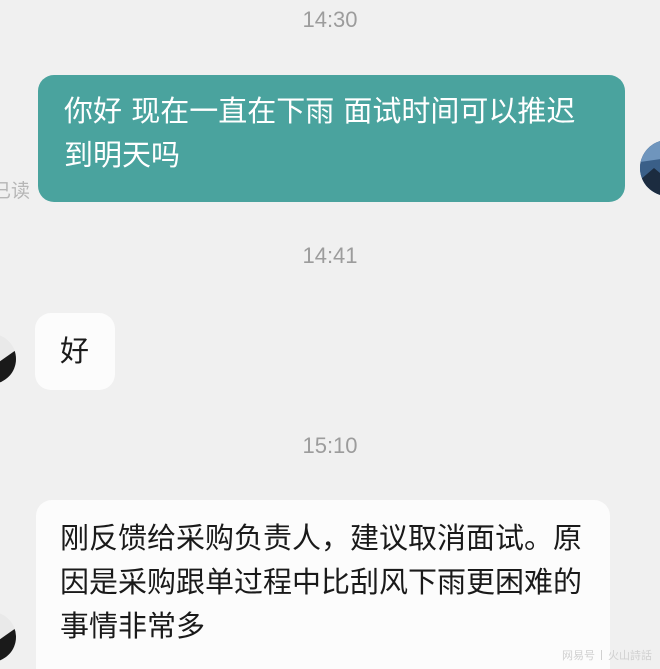 Image resolution: width=660 pixels, height=669 pixels. Describe the element at coordinates (607, 655) in the screenshot. I see `watermark: 网易号 火山詩話` at that location.